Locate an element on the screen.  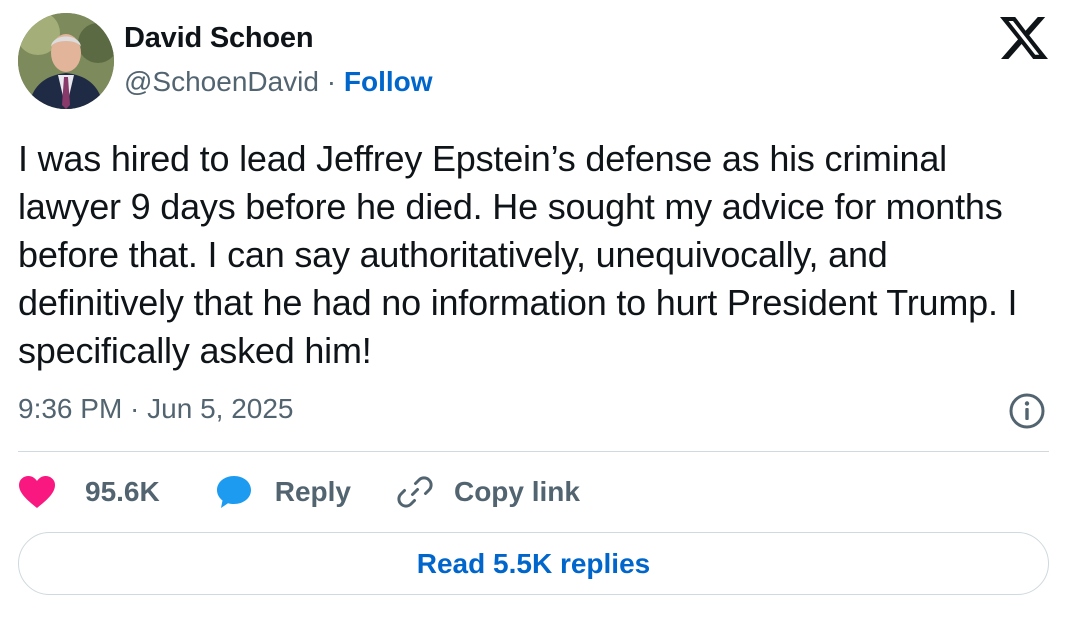
divider is located at coordinates (533, 451).